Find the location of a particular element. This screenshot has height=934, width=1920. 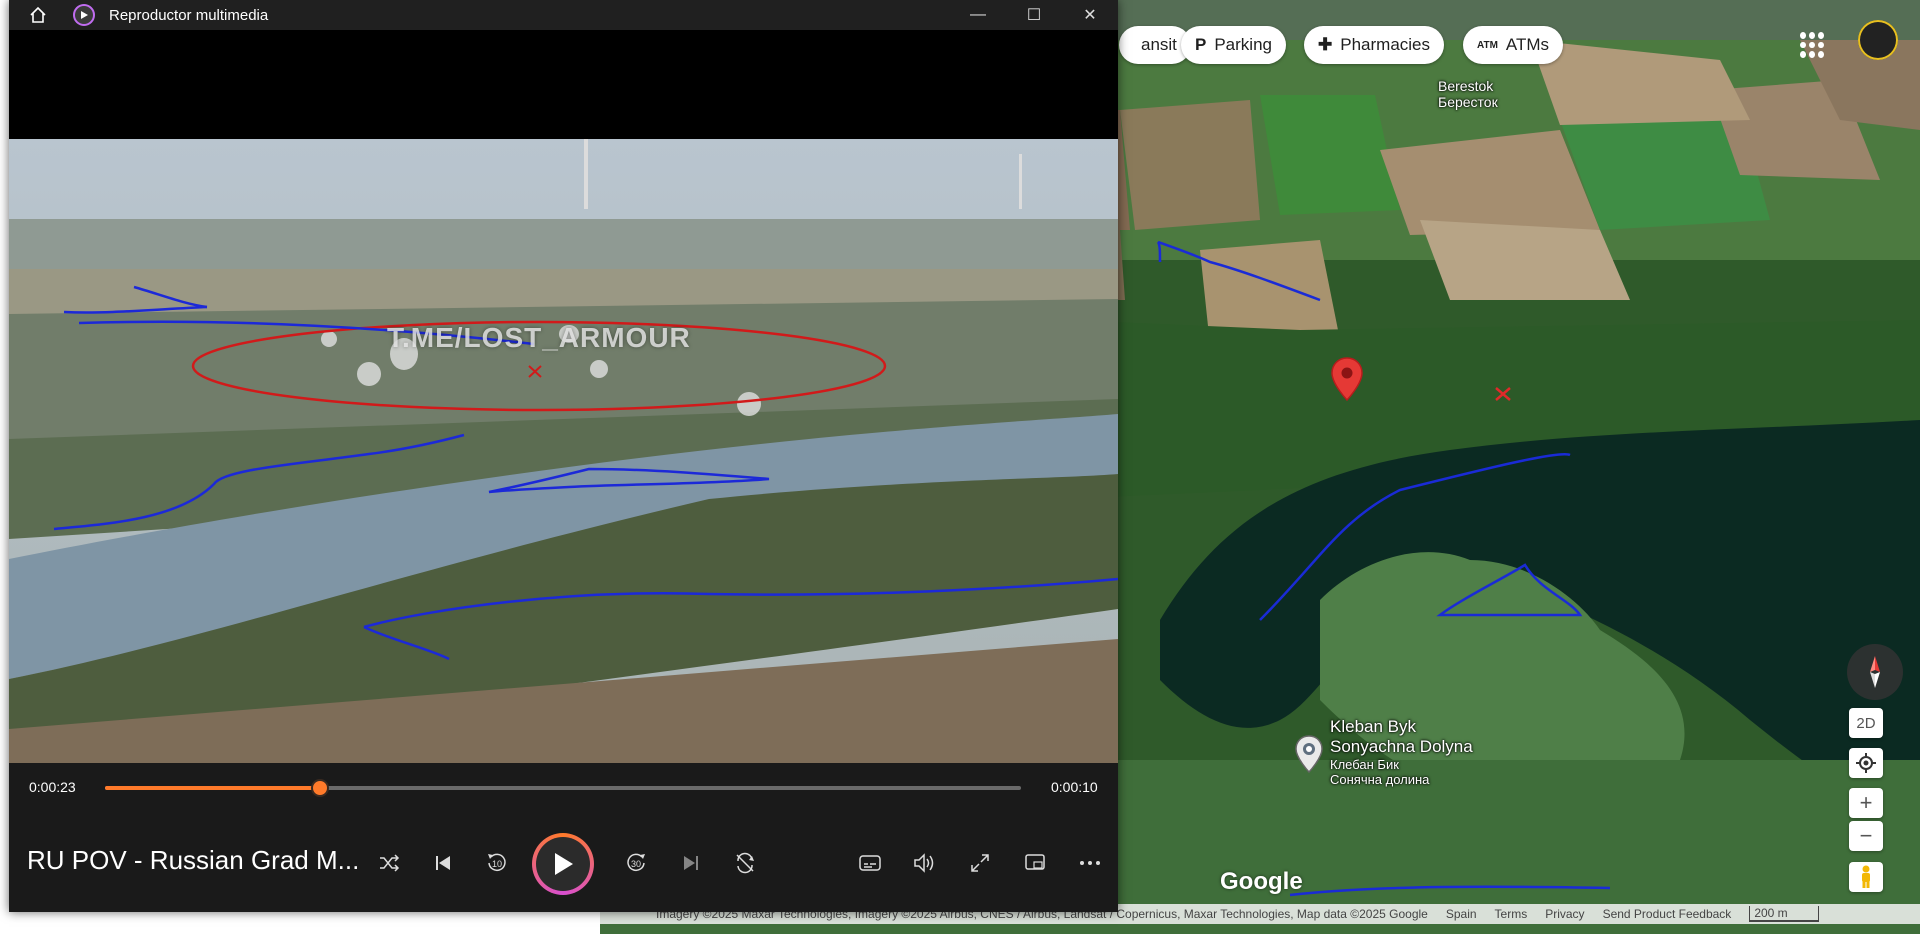

mini-player-icon is located at coordinates (1035, 862).